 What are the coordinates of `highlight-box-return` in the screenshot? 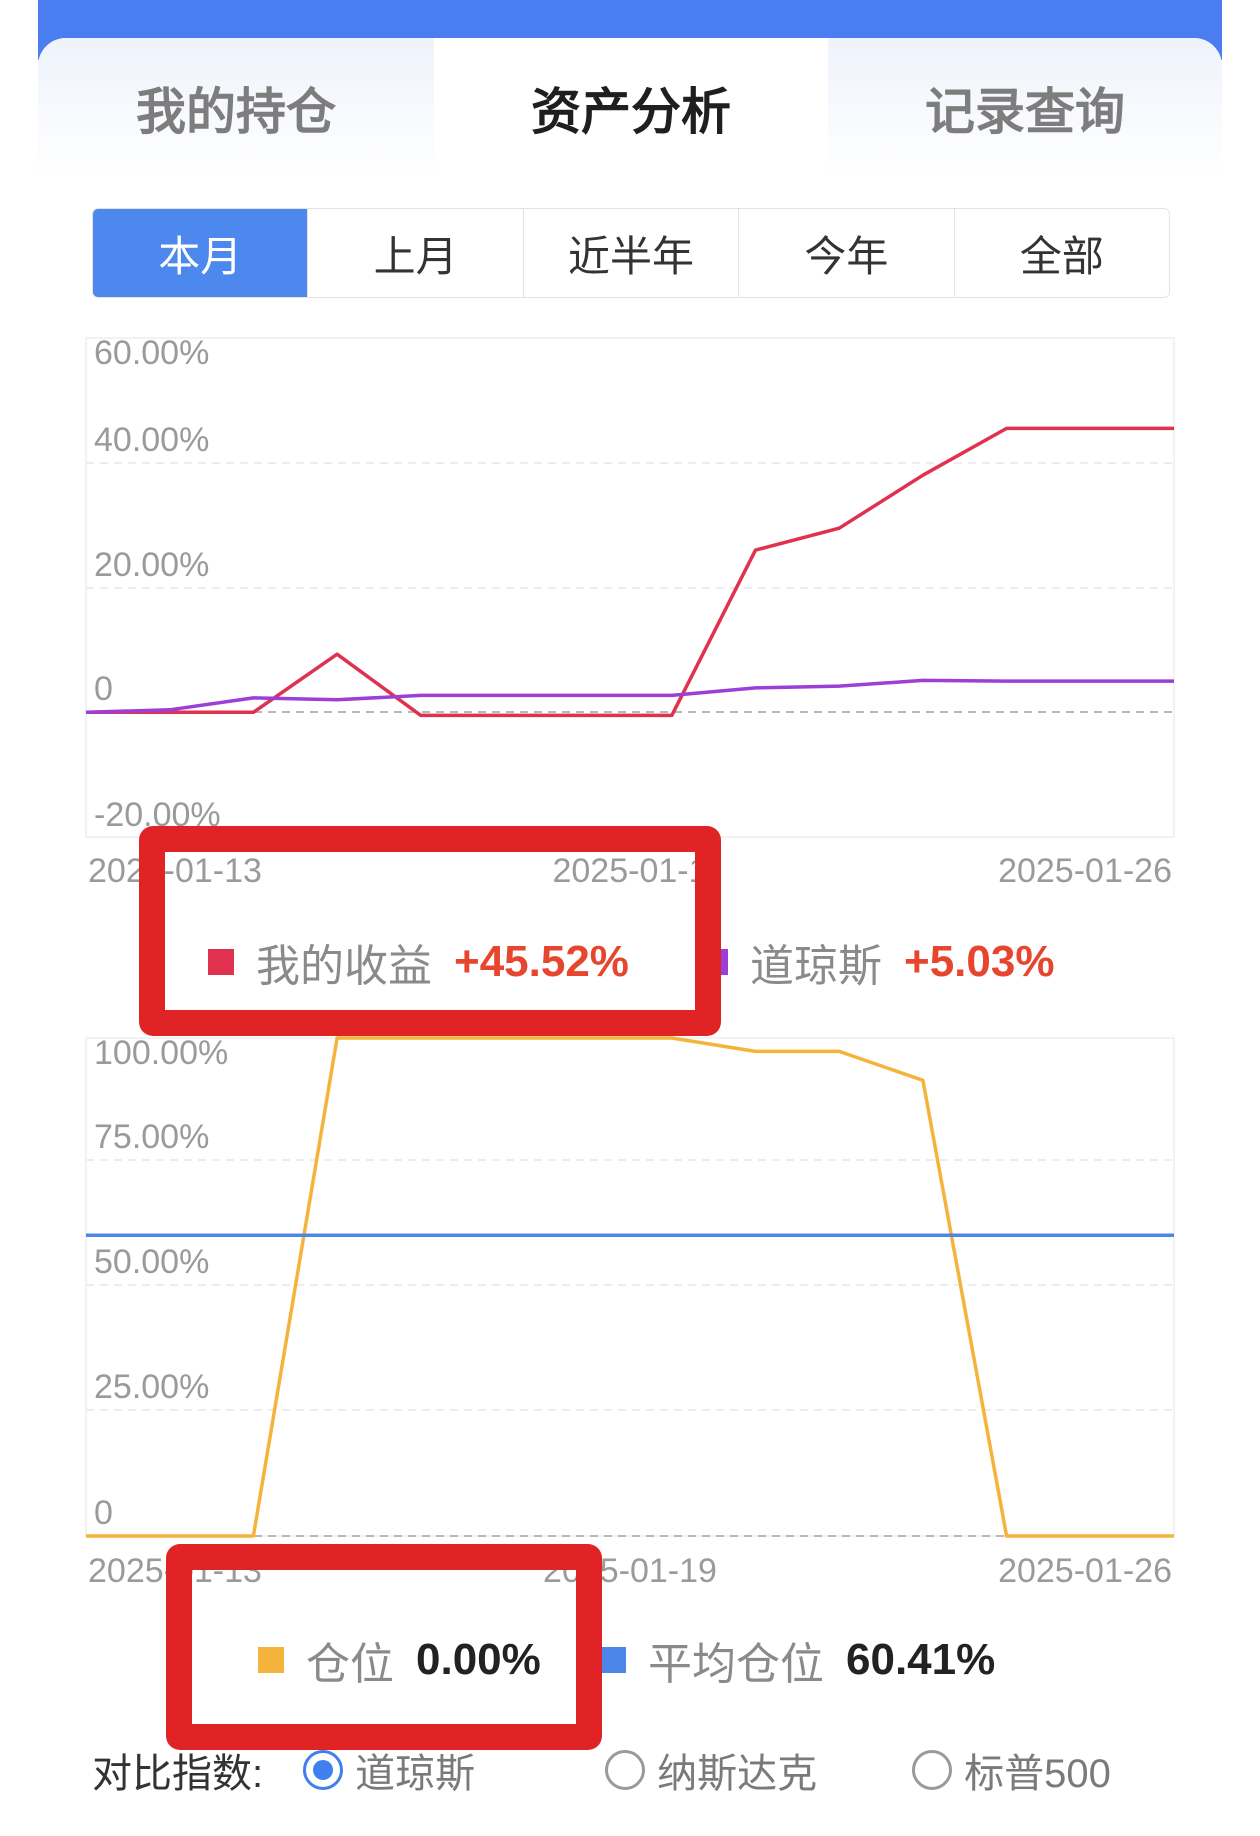 It's located at (430, 931).